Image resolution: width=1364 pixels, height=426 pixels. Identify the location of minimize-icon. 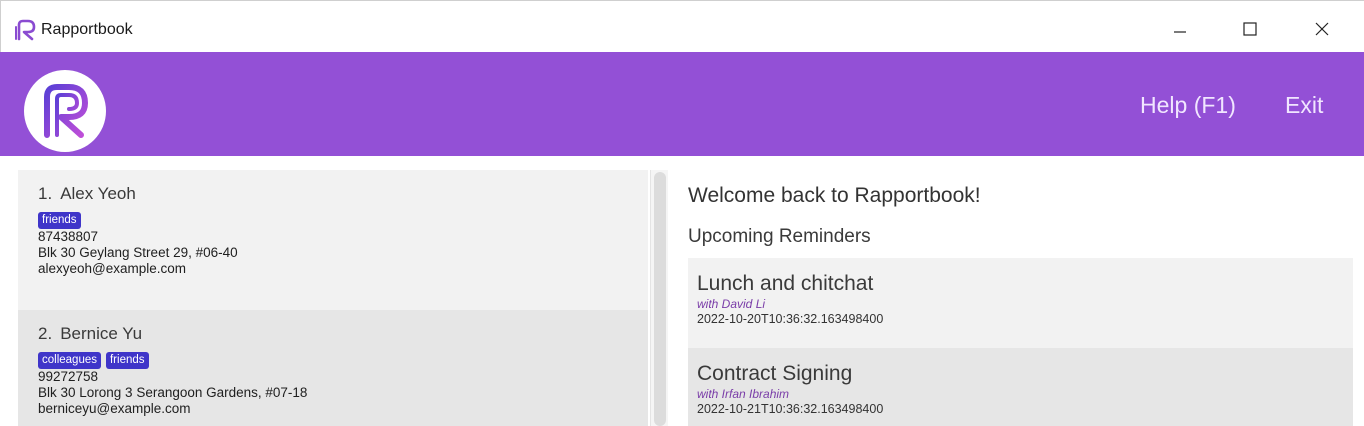
(1180, 32).